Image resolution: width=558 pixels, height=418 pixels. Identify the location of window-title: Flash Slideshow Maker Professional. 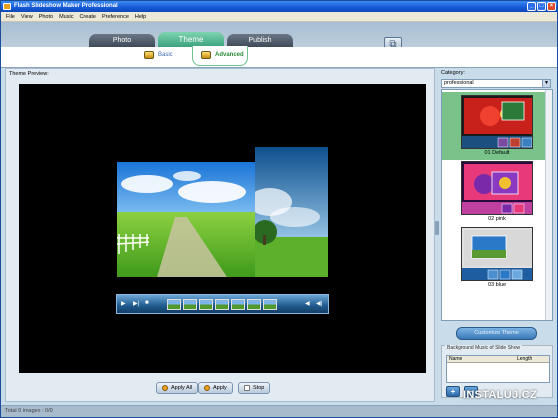
(66, 6).